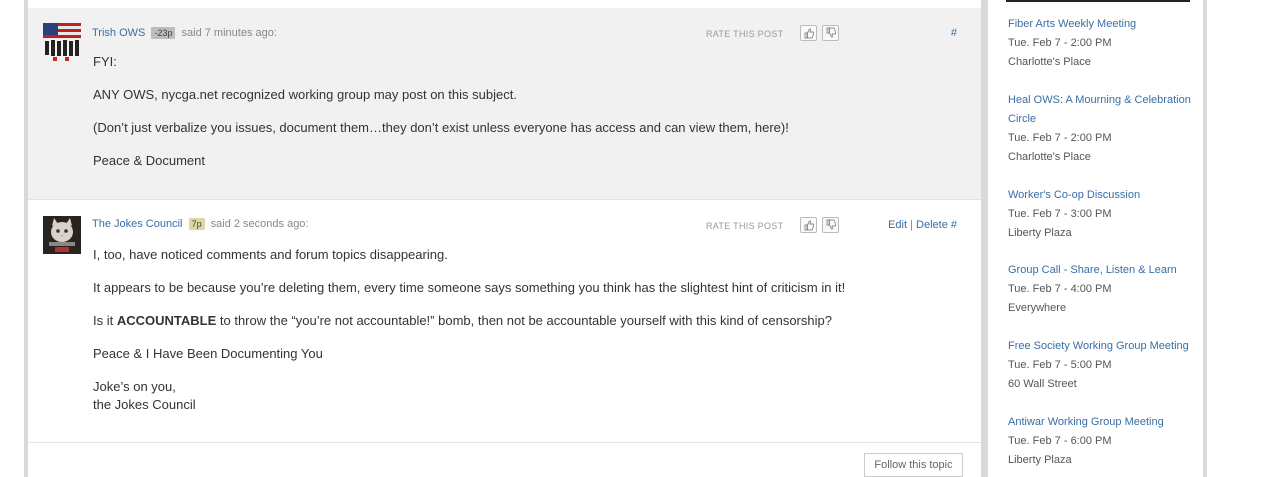 Image resolution: width=1270 pixels, height=477 pixels. Describe the element at coordinates (1060, 365) in the screenshot. I see `event-time: Tue. Feb 7 - 5:00 PM` at that location.